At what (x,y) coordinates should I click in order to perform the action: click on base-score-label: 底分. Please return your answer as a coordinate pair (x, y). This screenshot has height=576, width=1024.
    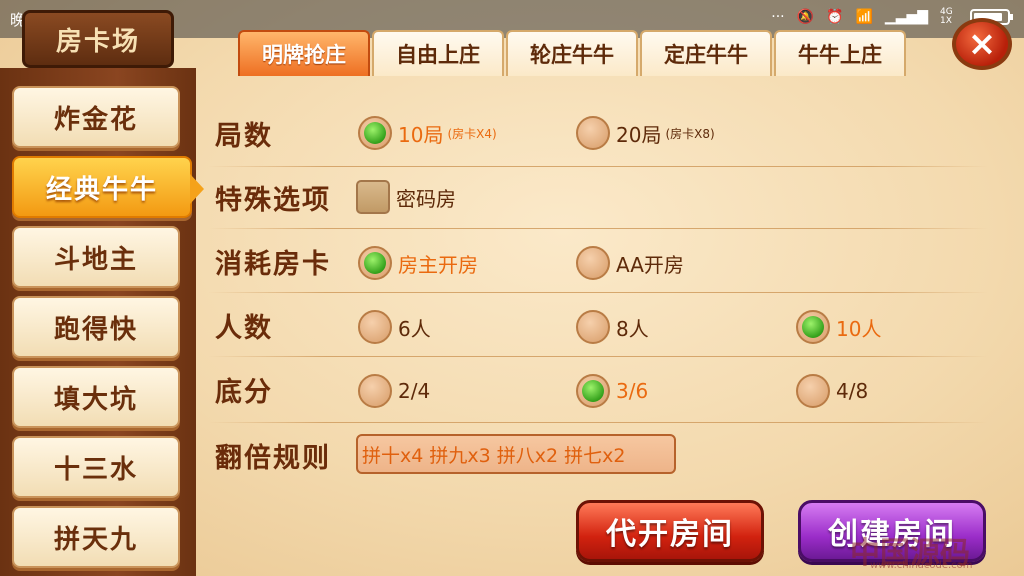
    Looking at the image, I should click on (244, 392).